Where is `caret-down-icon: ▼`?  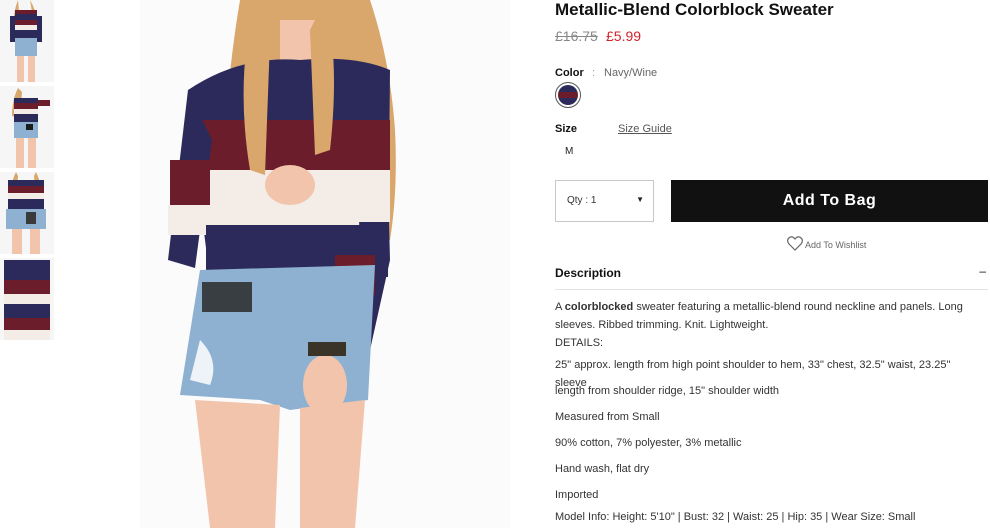 caret-down-icon: ▼ is located at coordinates (640, 199).